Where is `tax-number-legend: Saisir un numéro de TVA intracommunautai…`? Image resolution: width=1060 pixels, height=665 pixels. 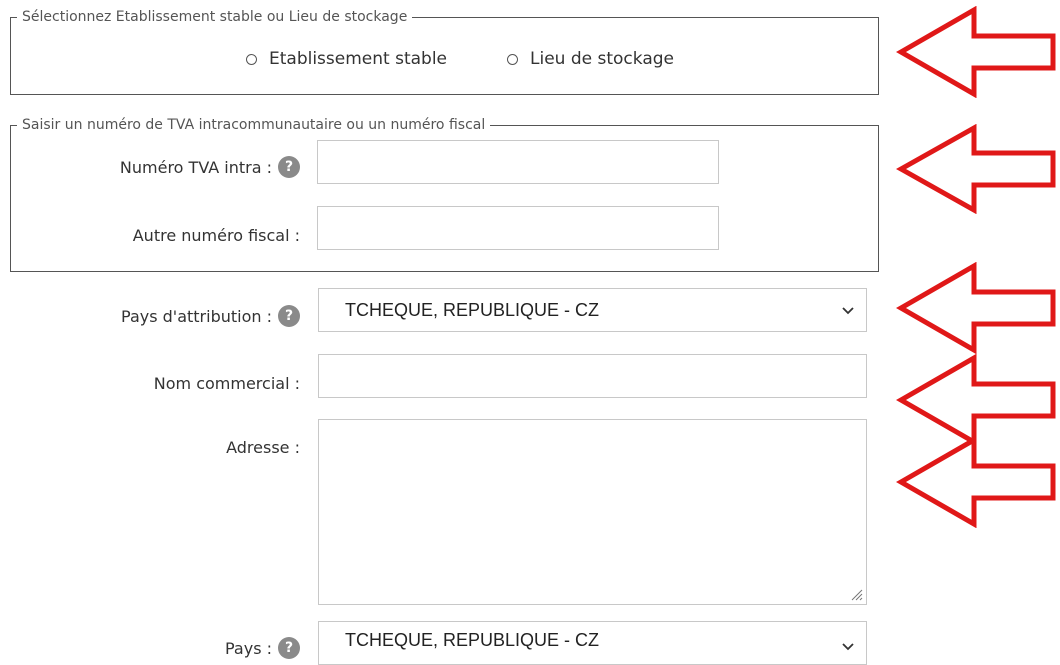 tax-number-legend: Saisir un numéro de TVA intracommunautai… is located at coordinates (254, 125).